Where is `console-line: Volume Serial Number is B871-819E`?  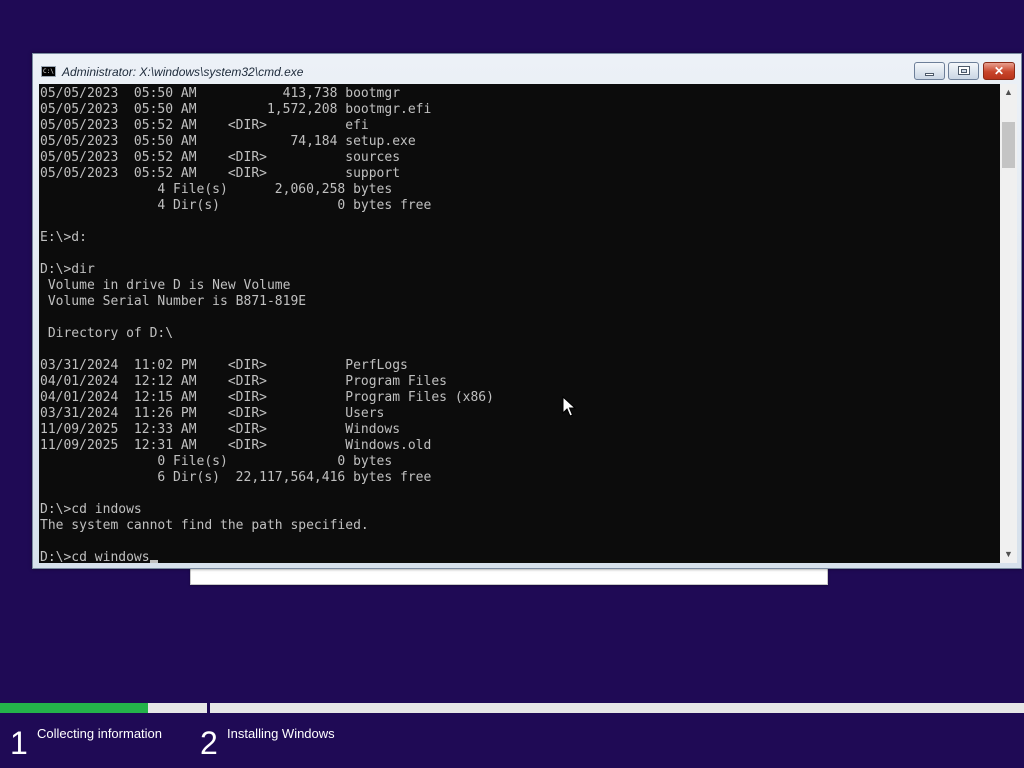
console-line: Volume Serial Number is B871-819E is located at coordinates (173, 301).